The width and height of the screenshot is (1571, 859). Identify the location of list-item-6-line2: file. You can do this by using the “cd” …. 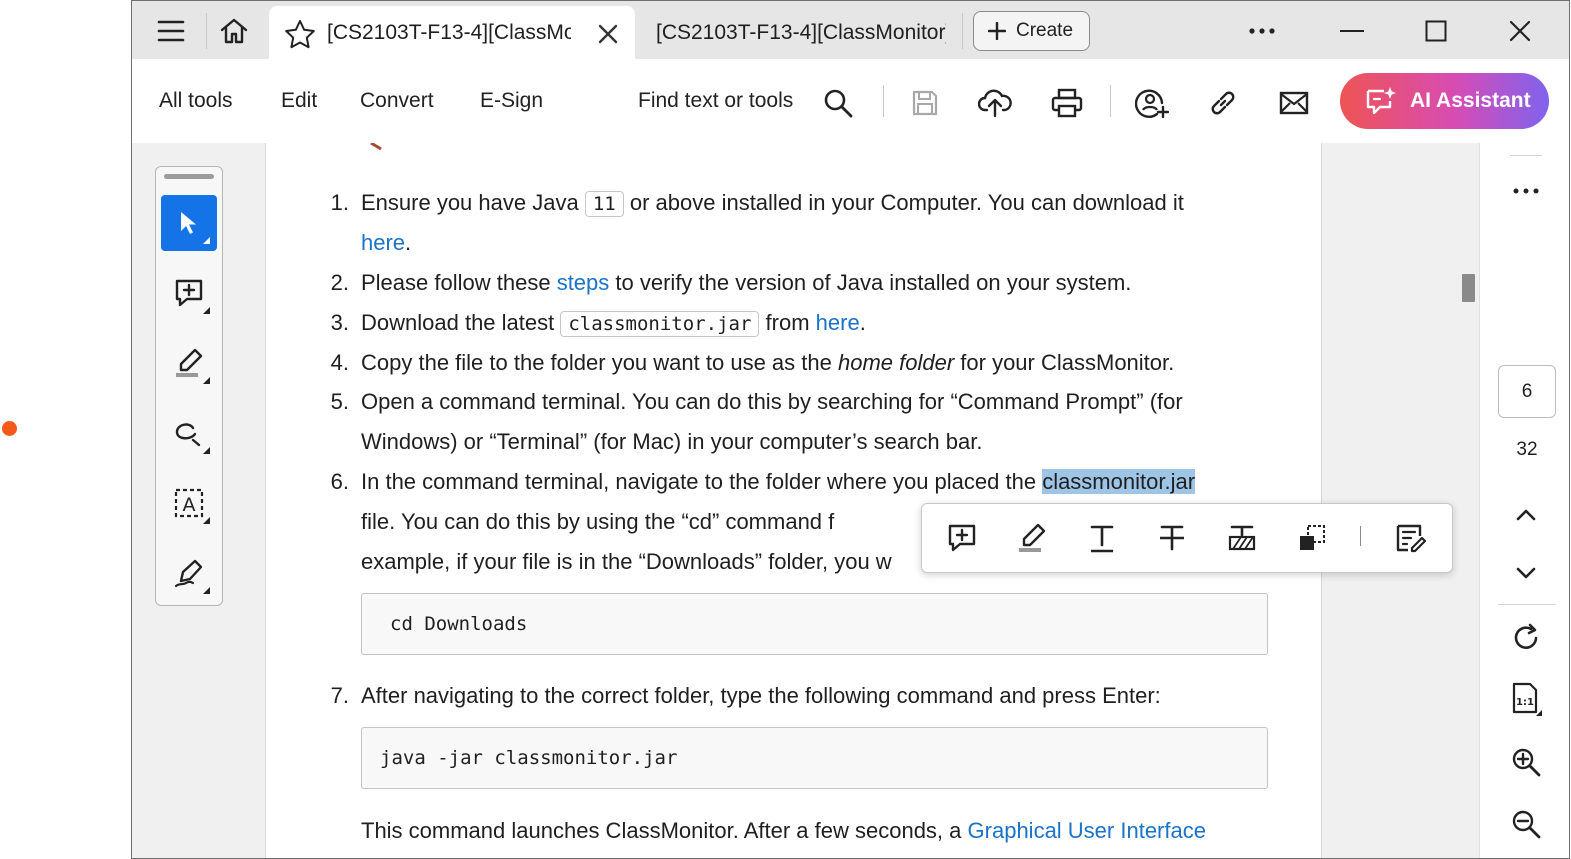
(598, 521).